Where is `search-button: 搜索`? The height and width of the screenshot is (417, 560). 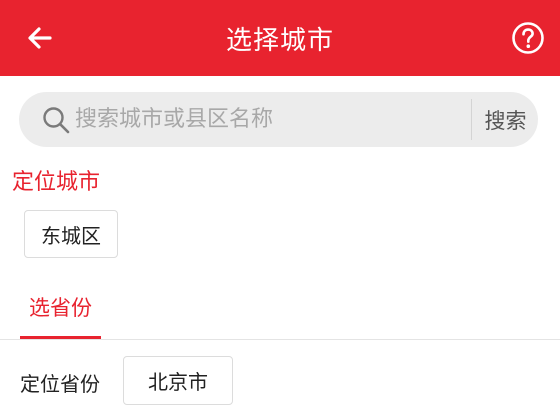 search-button: 搜索 is located at coordinates (505, 119).